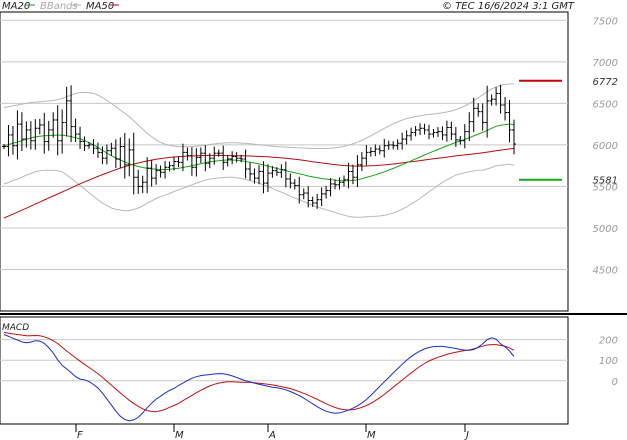 The image size is (627, 440). Describe the element at coordinates (272, 435) in the screenshot. I see `x-tick-label: A` at that location.